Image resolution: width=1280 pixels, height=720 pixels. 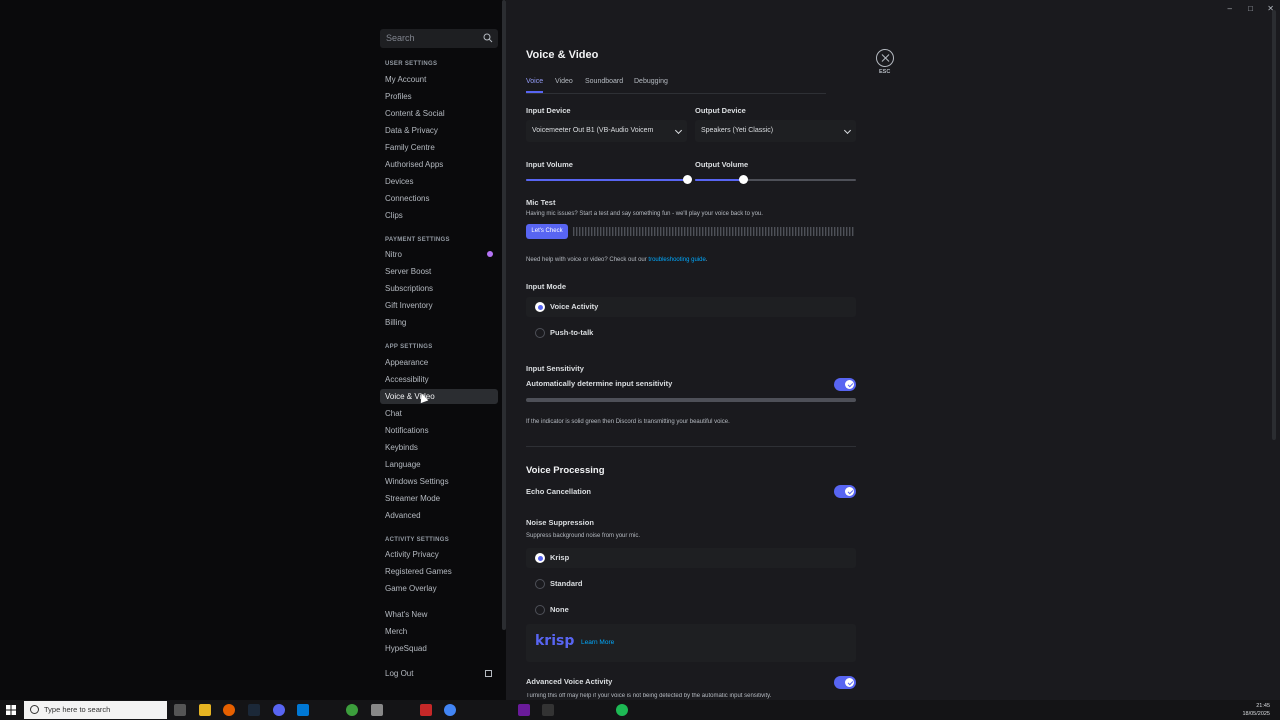 I want to click on input-mode-label: Input Mode, so click(x=546, y=286).